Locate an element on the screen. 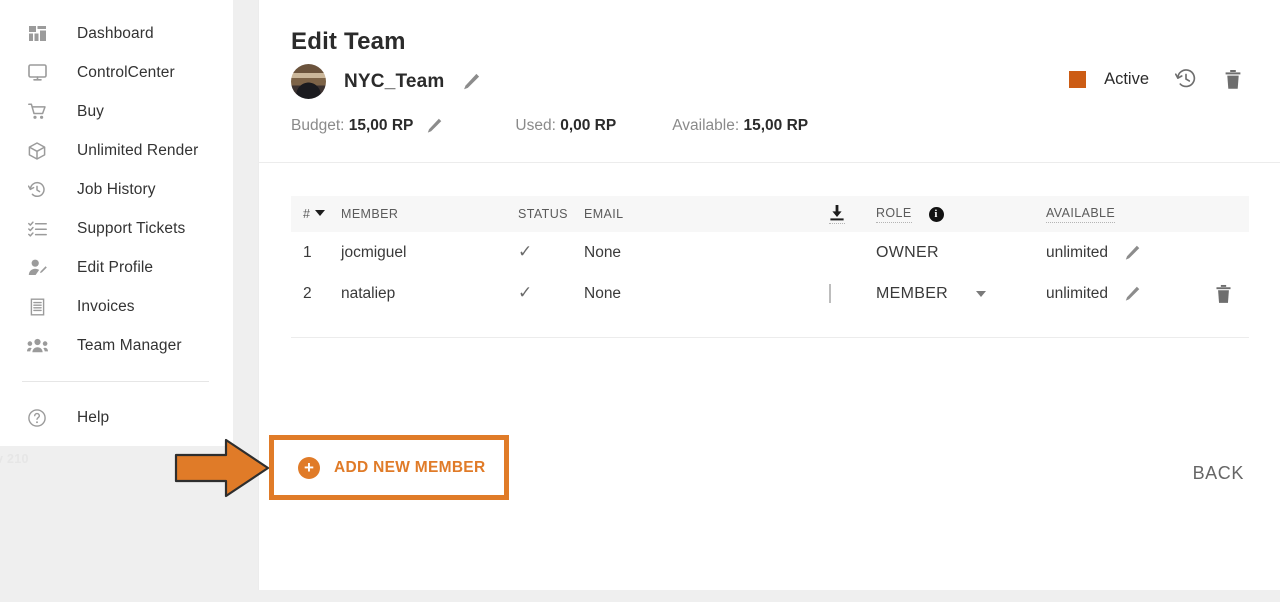 The image size is (1280, 602). sidebar-item-label: Job History is located at coordinates (116, 189).